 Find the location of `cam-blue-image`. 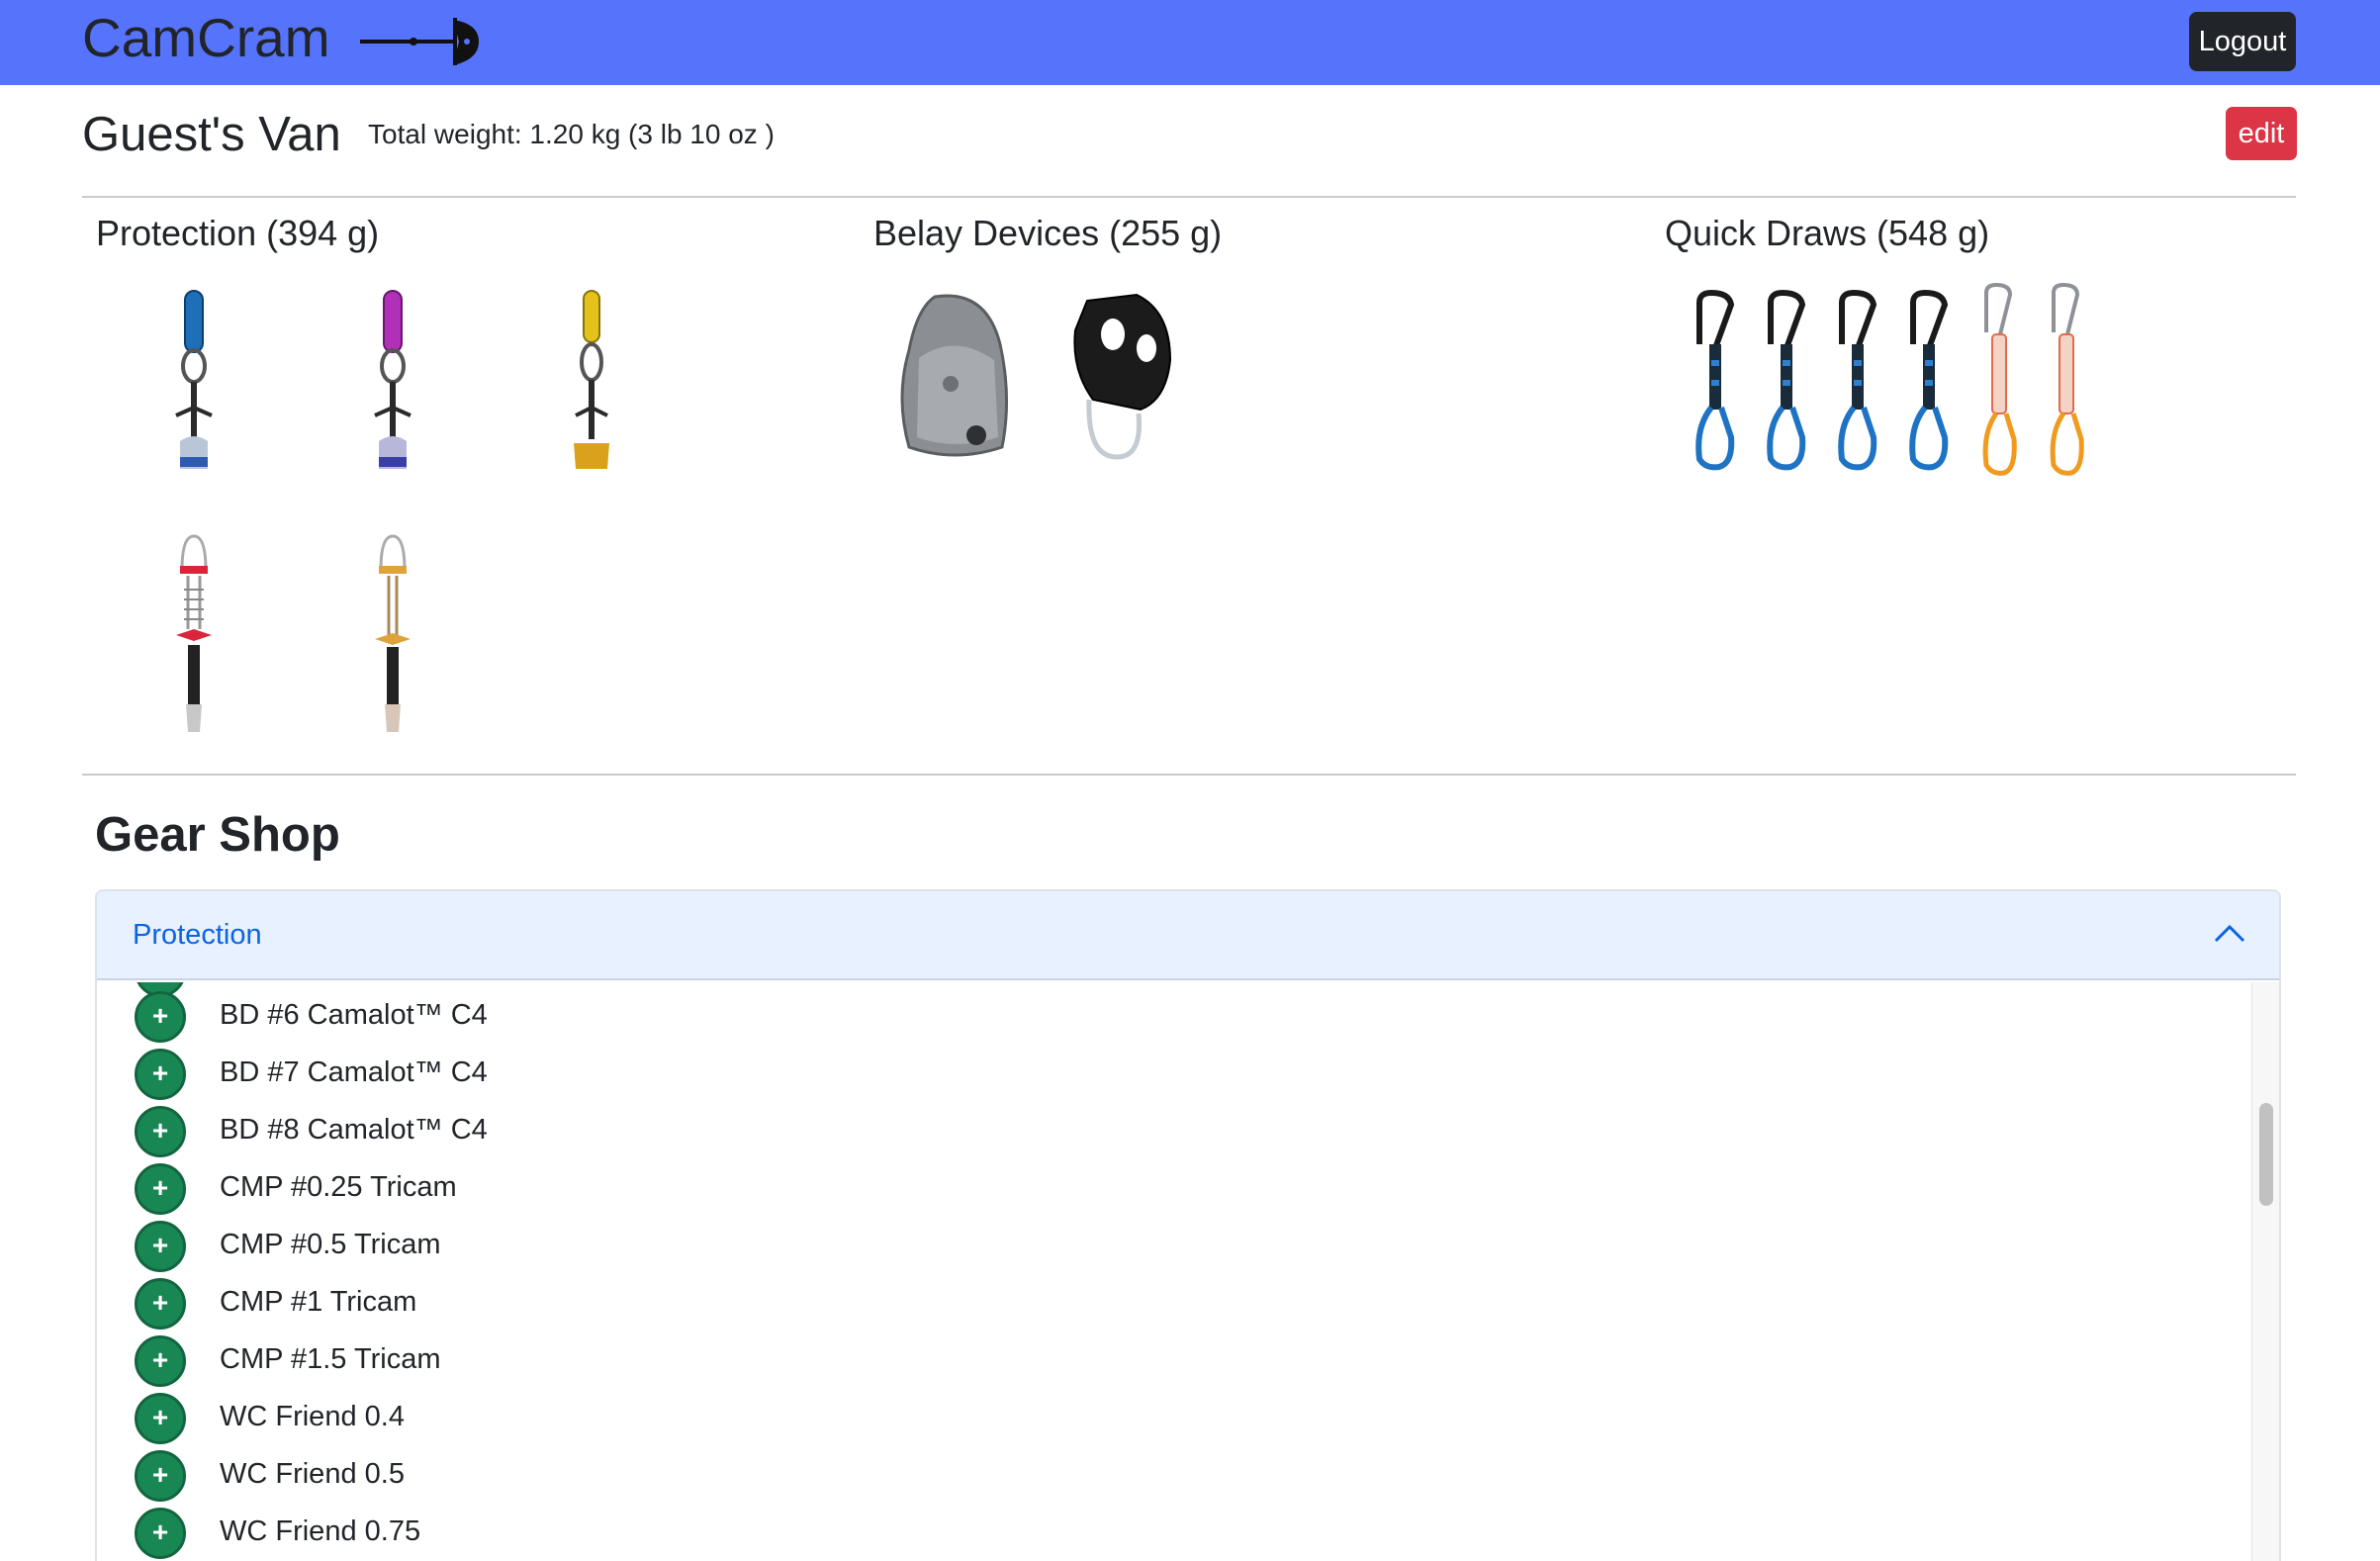

cam-blue-image is located at coordinates (194, 379).